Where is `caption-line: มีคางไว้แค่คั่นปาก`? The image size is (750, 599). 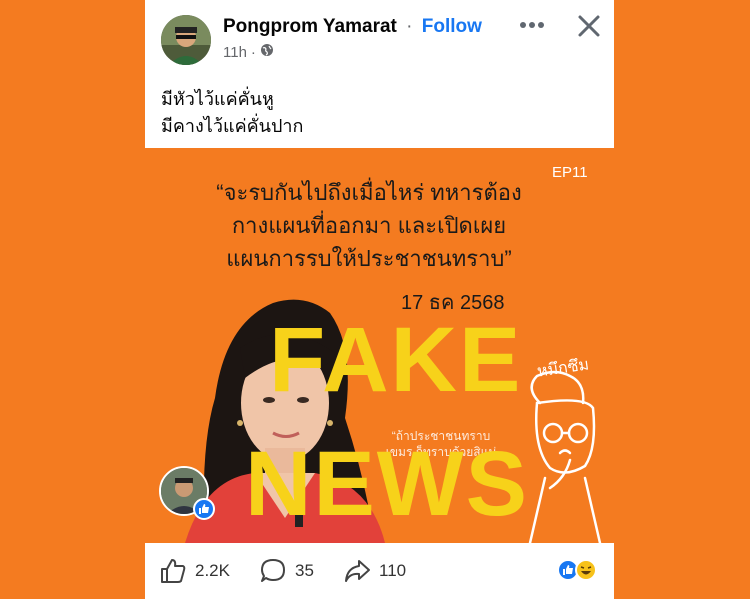 caption-line: มีคางไว้แค่คั่นปาก is located at coordinates (232, 126).